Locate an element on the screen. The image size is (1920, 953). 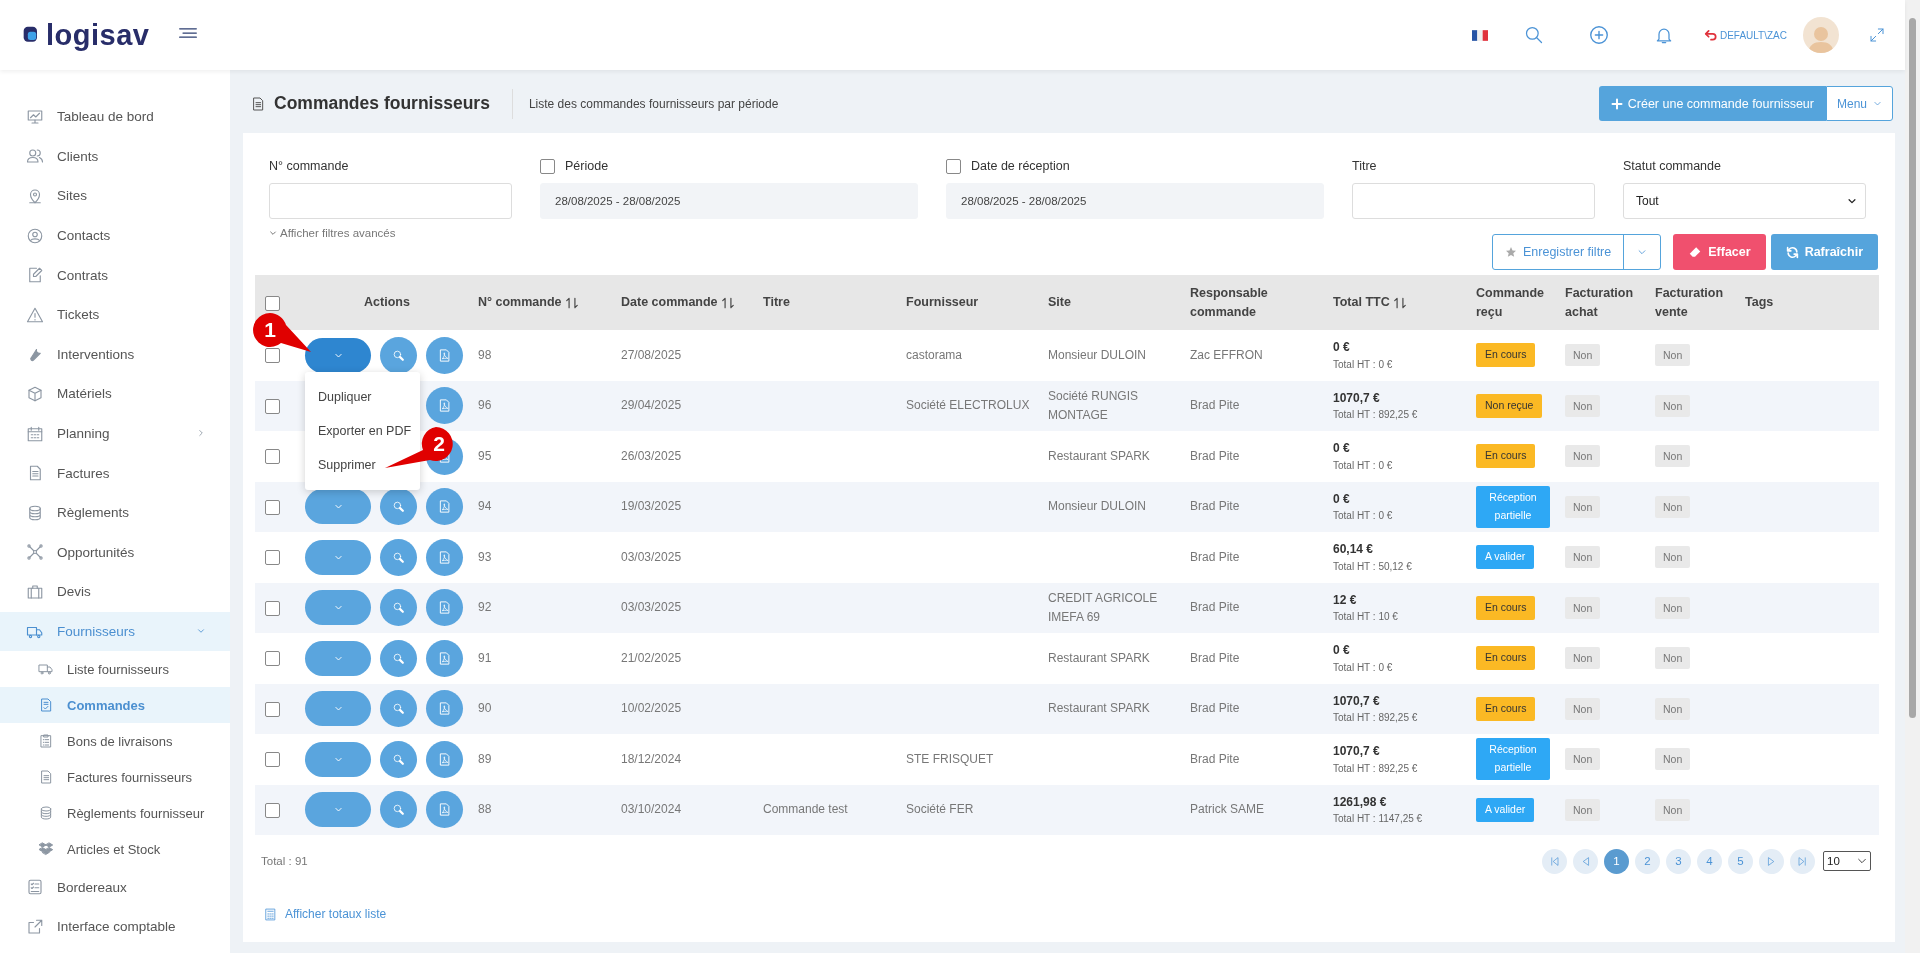
logo-text: logisav is located at coordinates (98, 35).